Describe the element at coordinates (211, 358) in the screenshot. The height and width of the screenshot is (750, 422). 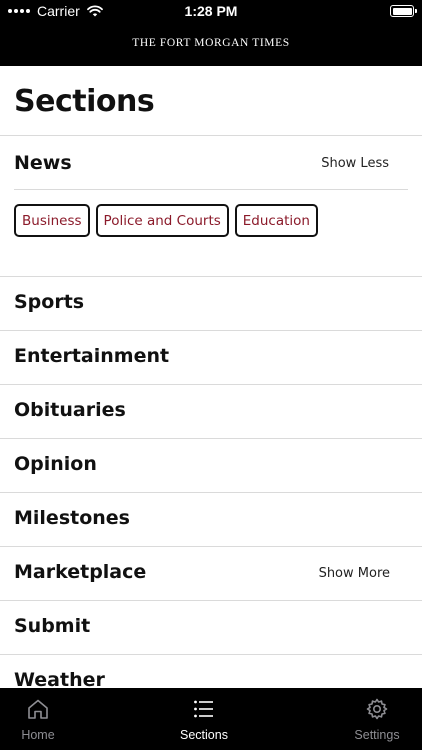
I see `section-row-entertainment: Entertainment` at that location.